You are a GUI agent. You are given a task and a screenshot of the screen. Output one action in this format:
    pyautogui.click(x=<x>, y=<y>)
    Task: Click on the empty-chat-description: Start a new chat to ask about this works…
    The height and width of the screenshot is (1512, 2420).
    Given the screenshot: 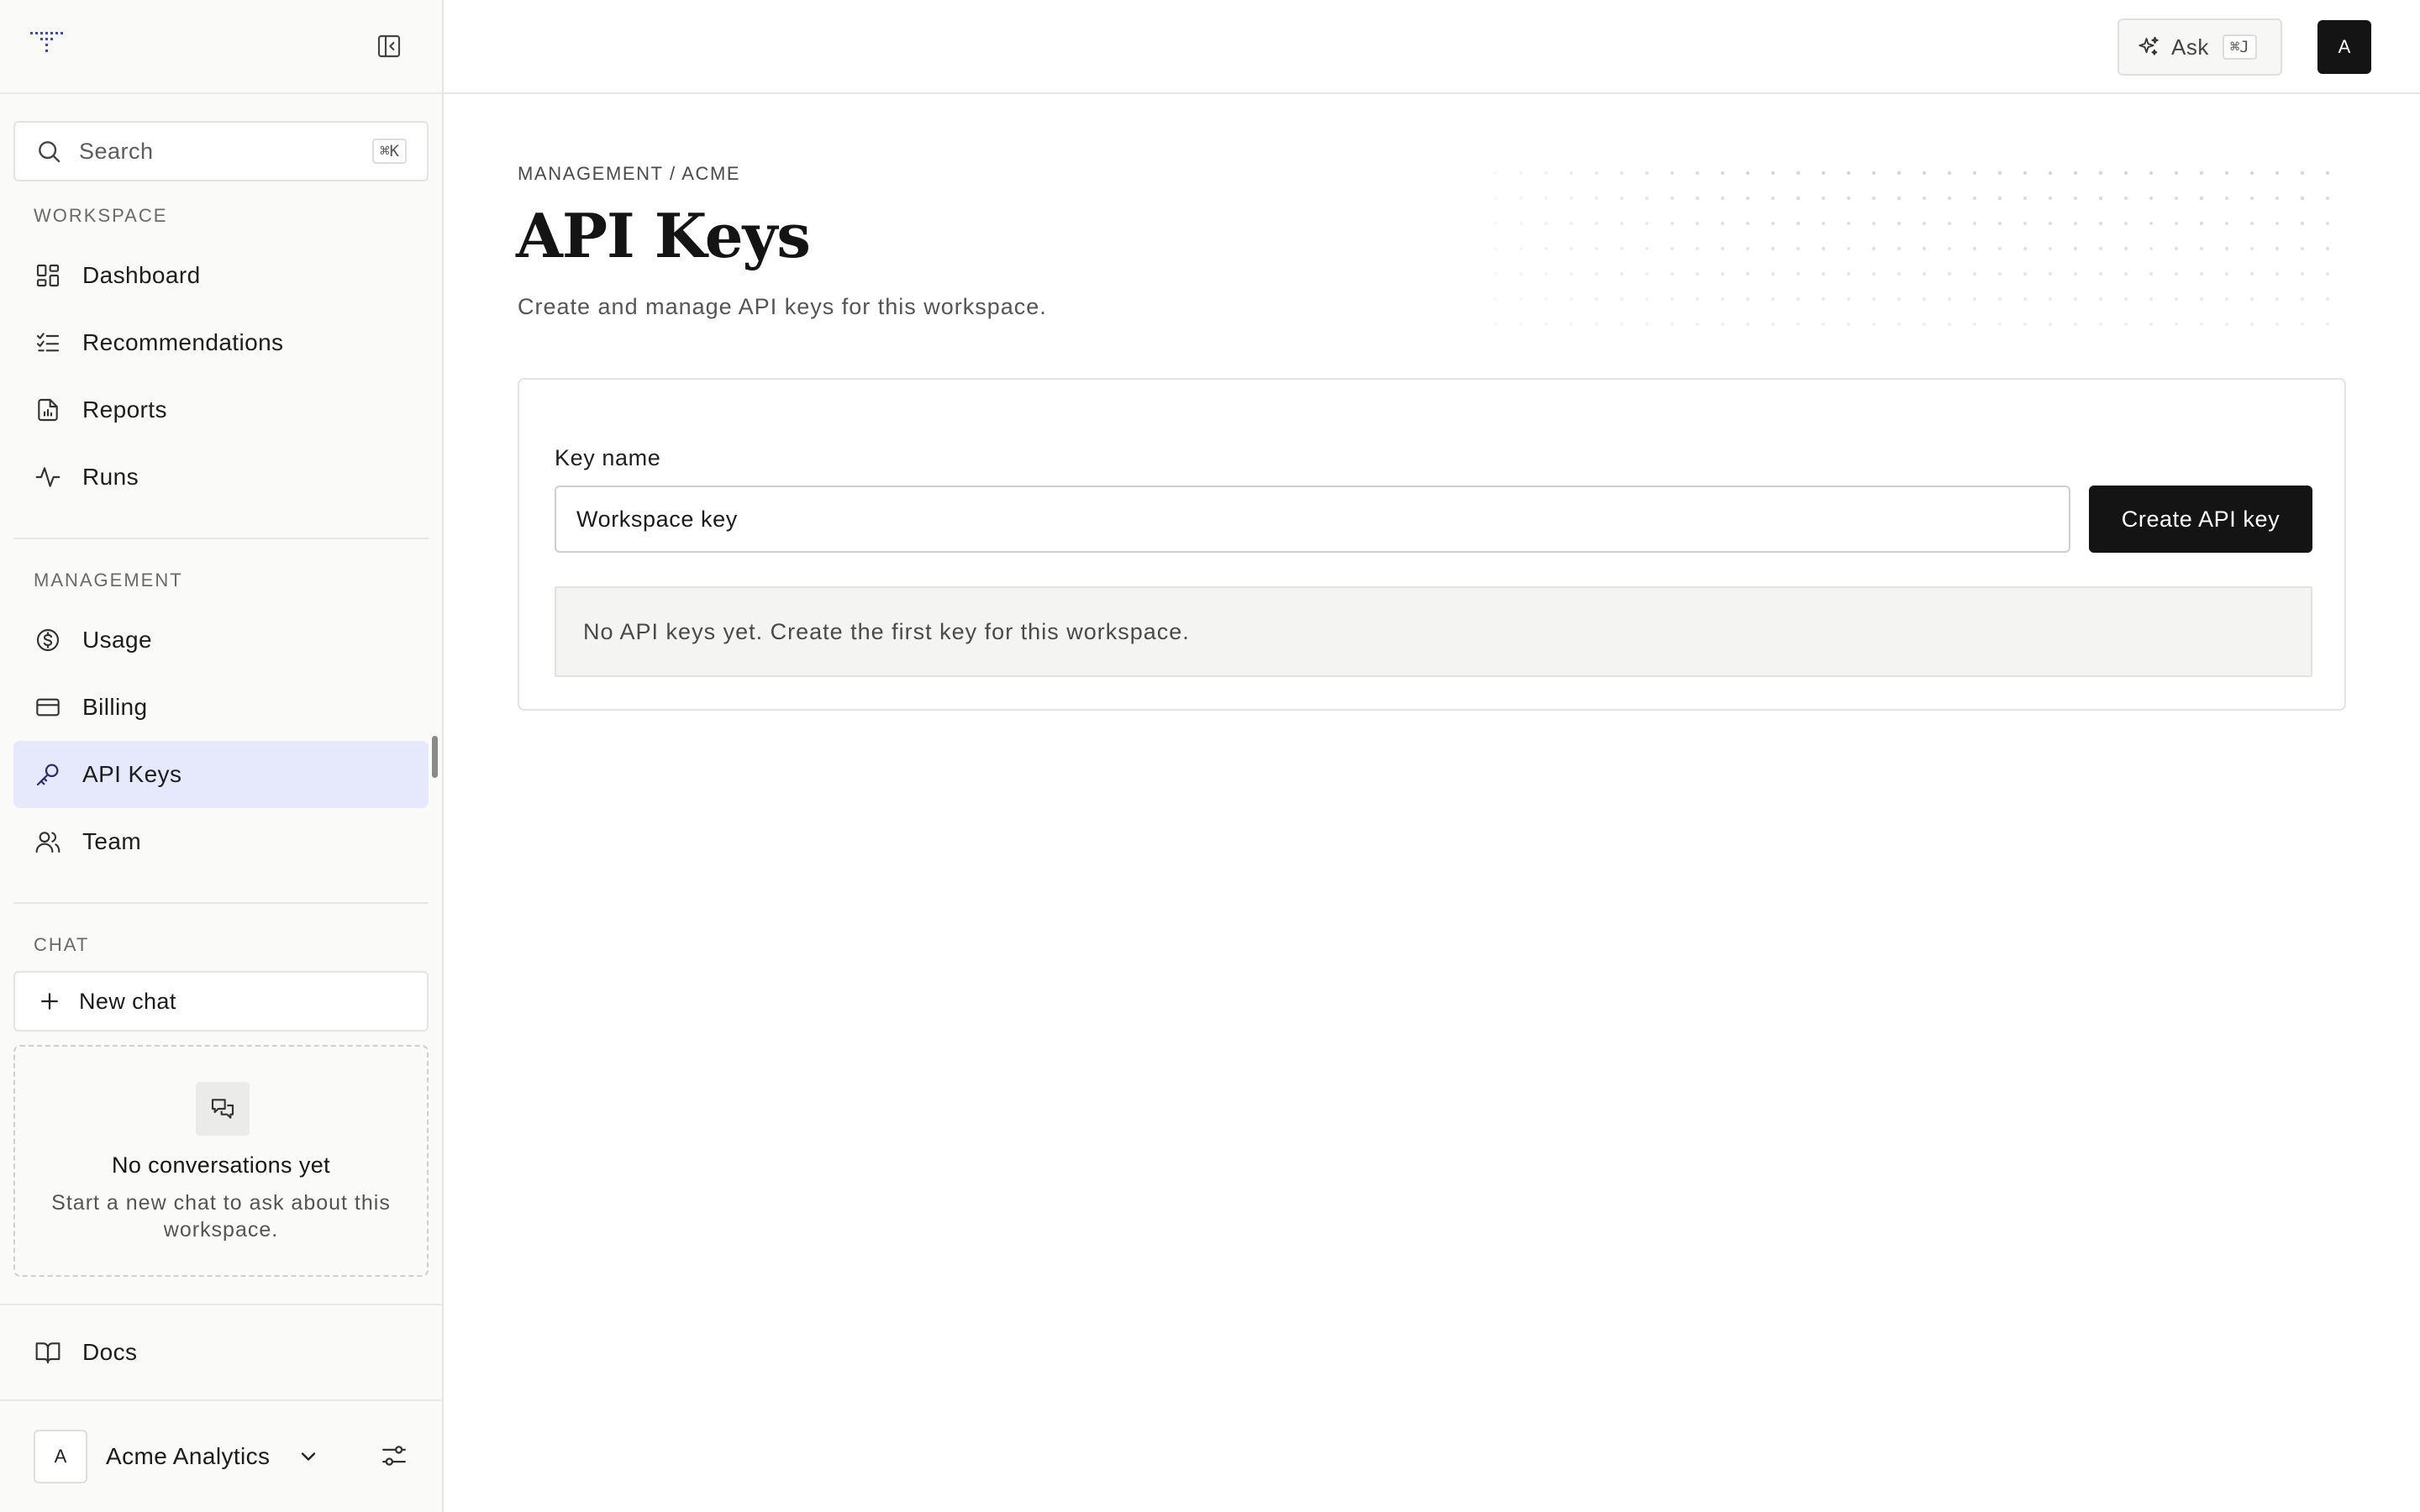 What is the action you would take?
    pyautogui.click(x=221, y=1216)
    